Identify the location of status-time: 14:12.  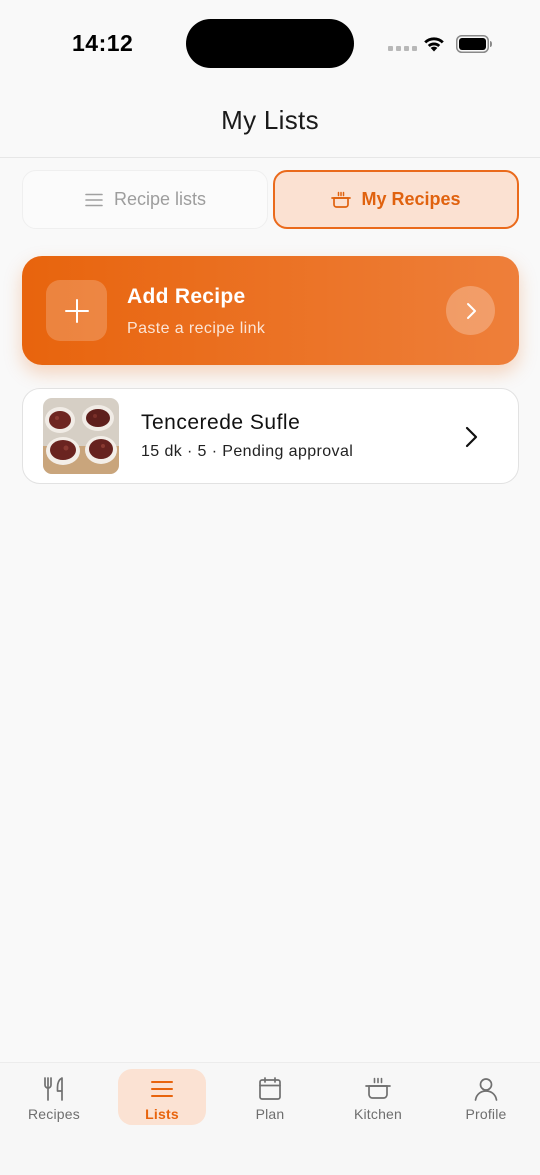
(103, 43).